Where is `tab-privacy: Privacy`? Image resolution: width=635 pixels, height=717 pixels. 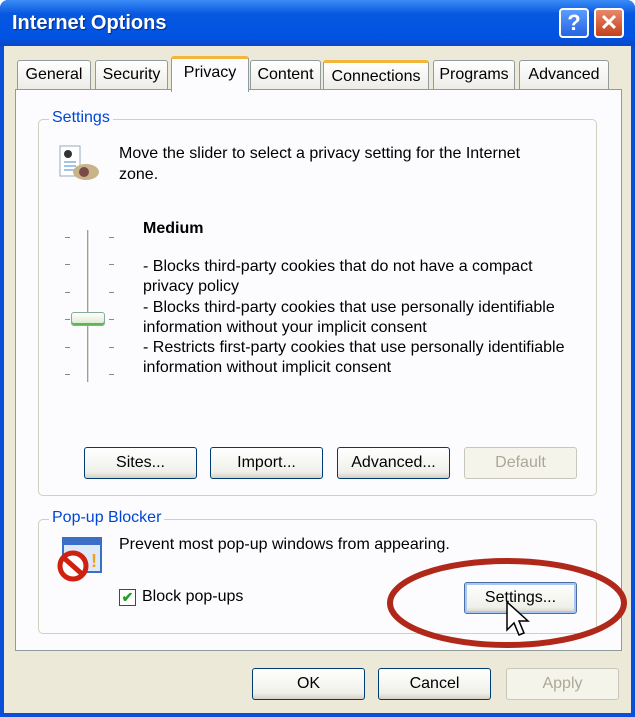
tab-privacy: Privacy is located at coordinates (210, 74).